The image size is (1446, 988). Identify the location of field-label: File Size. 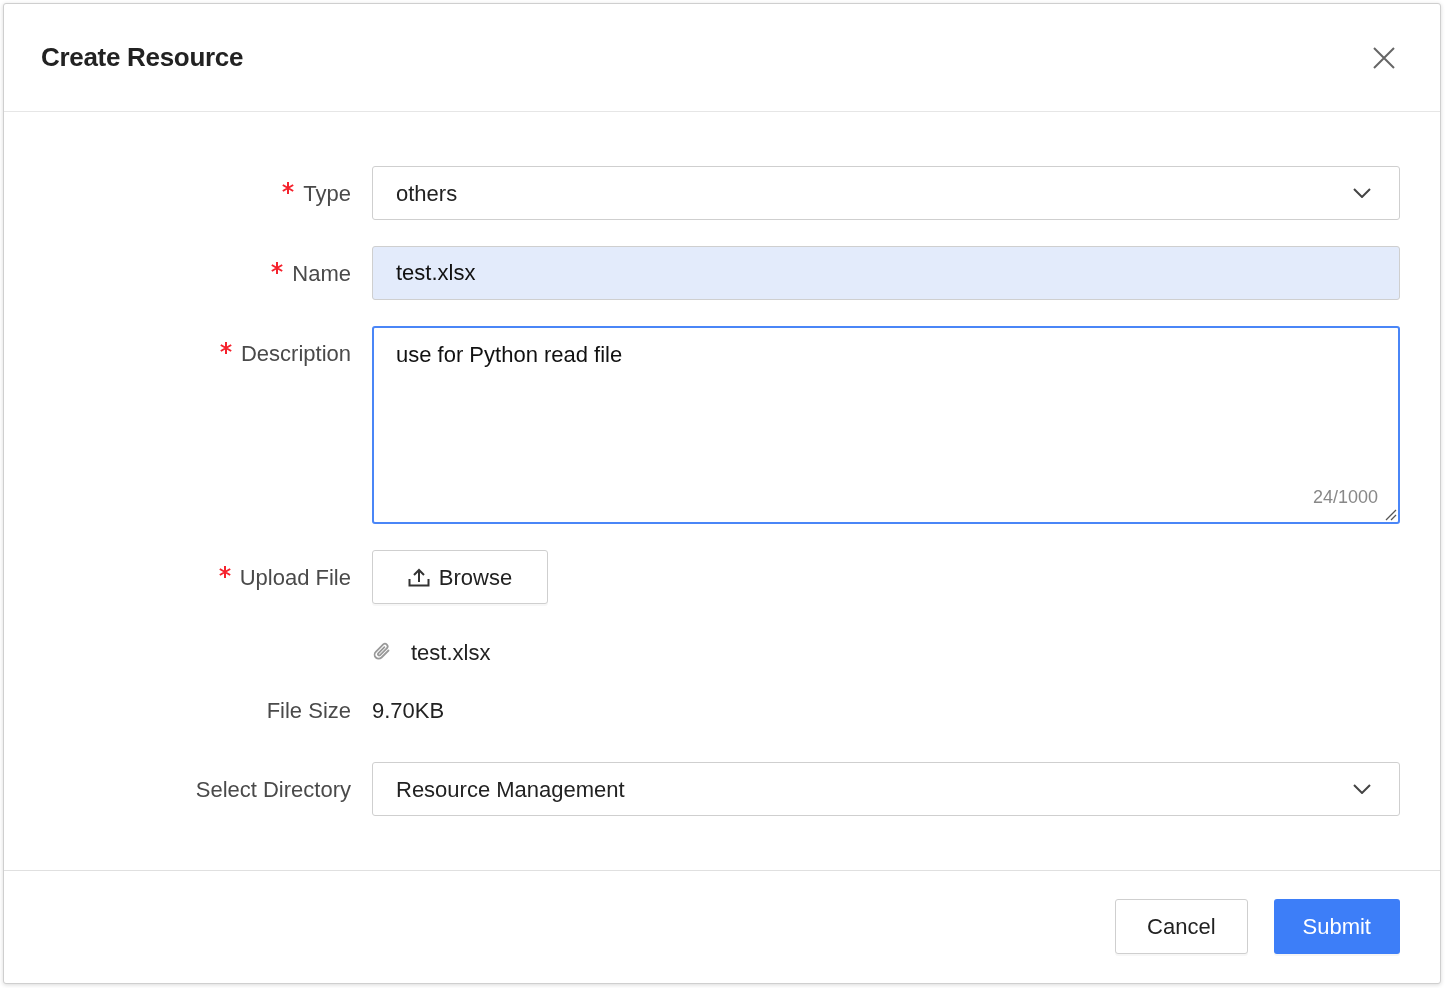
(308, 710).